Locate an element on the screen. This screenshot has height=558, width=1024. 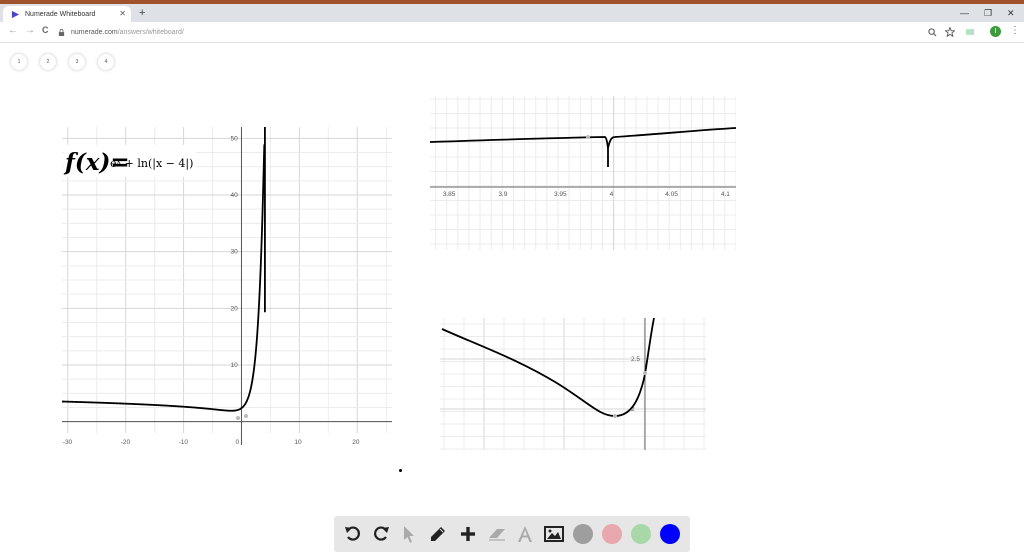
url-host: numerade.com is located at coordinates (94, 32).